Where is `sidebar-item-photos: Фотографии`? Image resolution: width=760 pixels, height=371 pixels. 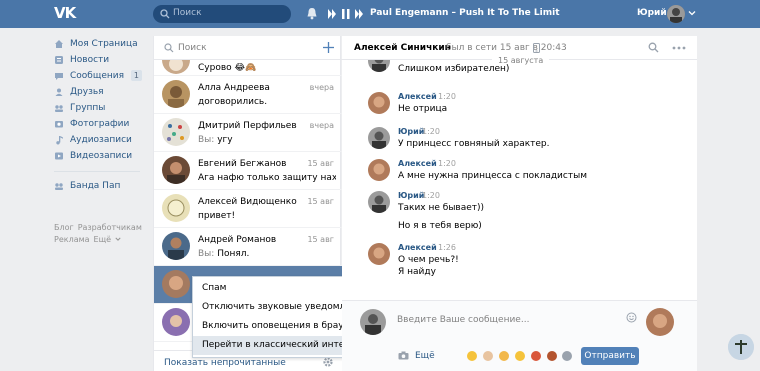 sidebar-item-photos: Фотографии is located at coordinates (100, 124).